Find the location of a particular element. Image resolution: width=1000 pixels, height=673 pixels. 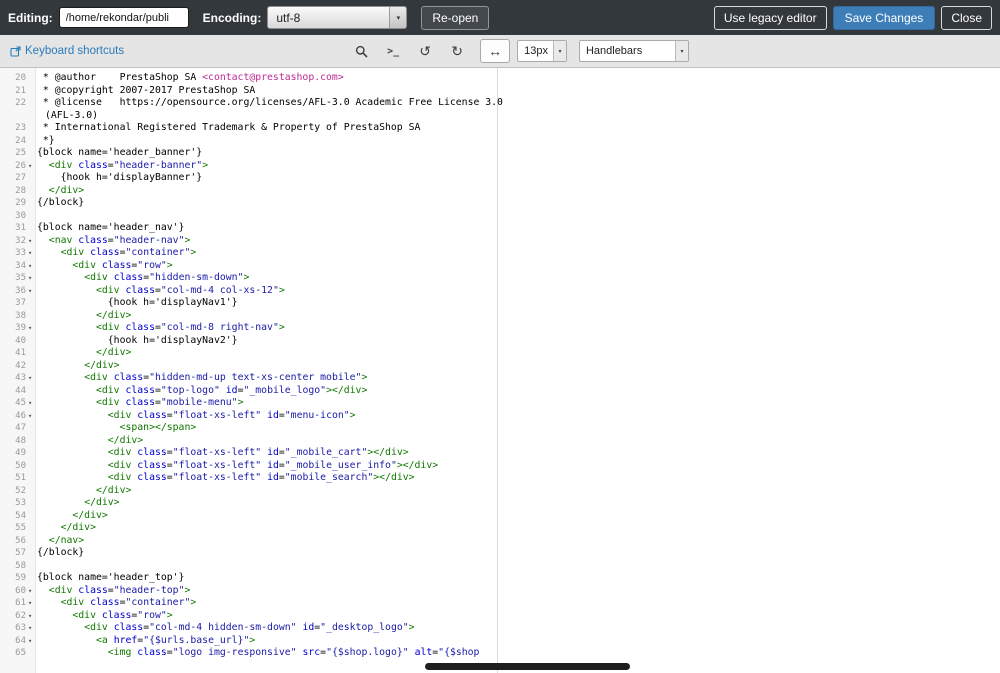

code-line: 37 {hook h='displayNav1'} is located at coordinates (500, 303).